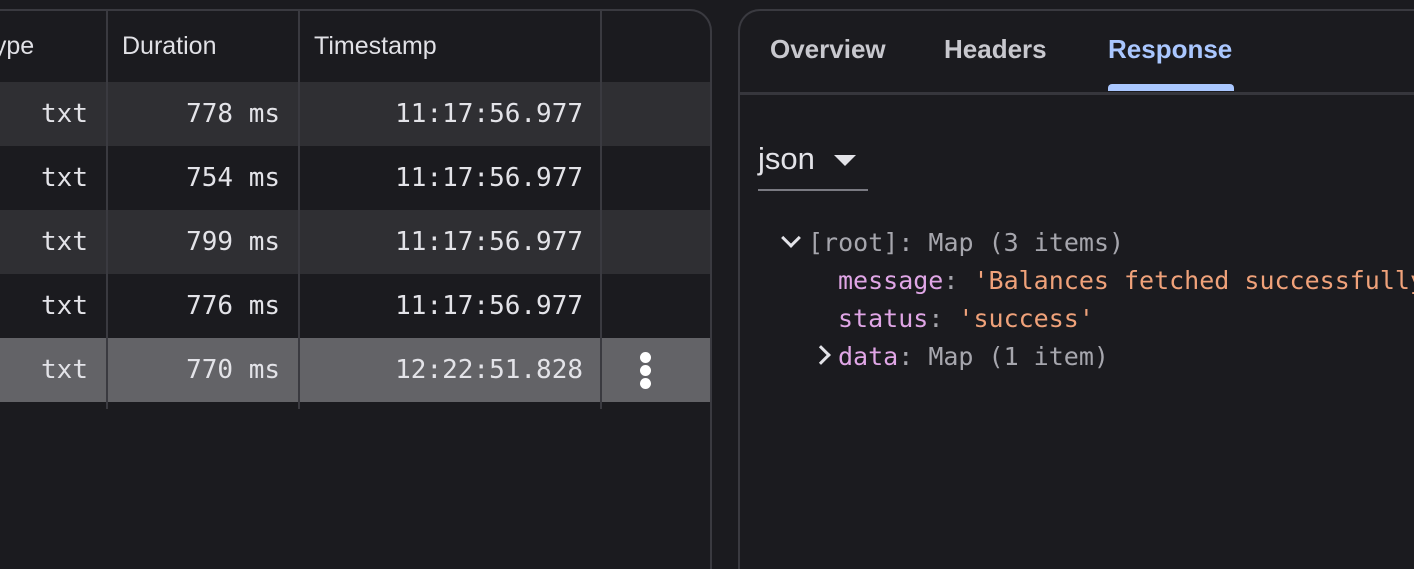 This screenshot has width=1414, height=569. Describe the element at coordinates (646, 370) in the screenshot. I see `more-vert-icon` at that location.